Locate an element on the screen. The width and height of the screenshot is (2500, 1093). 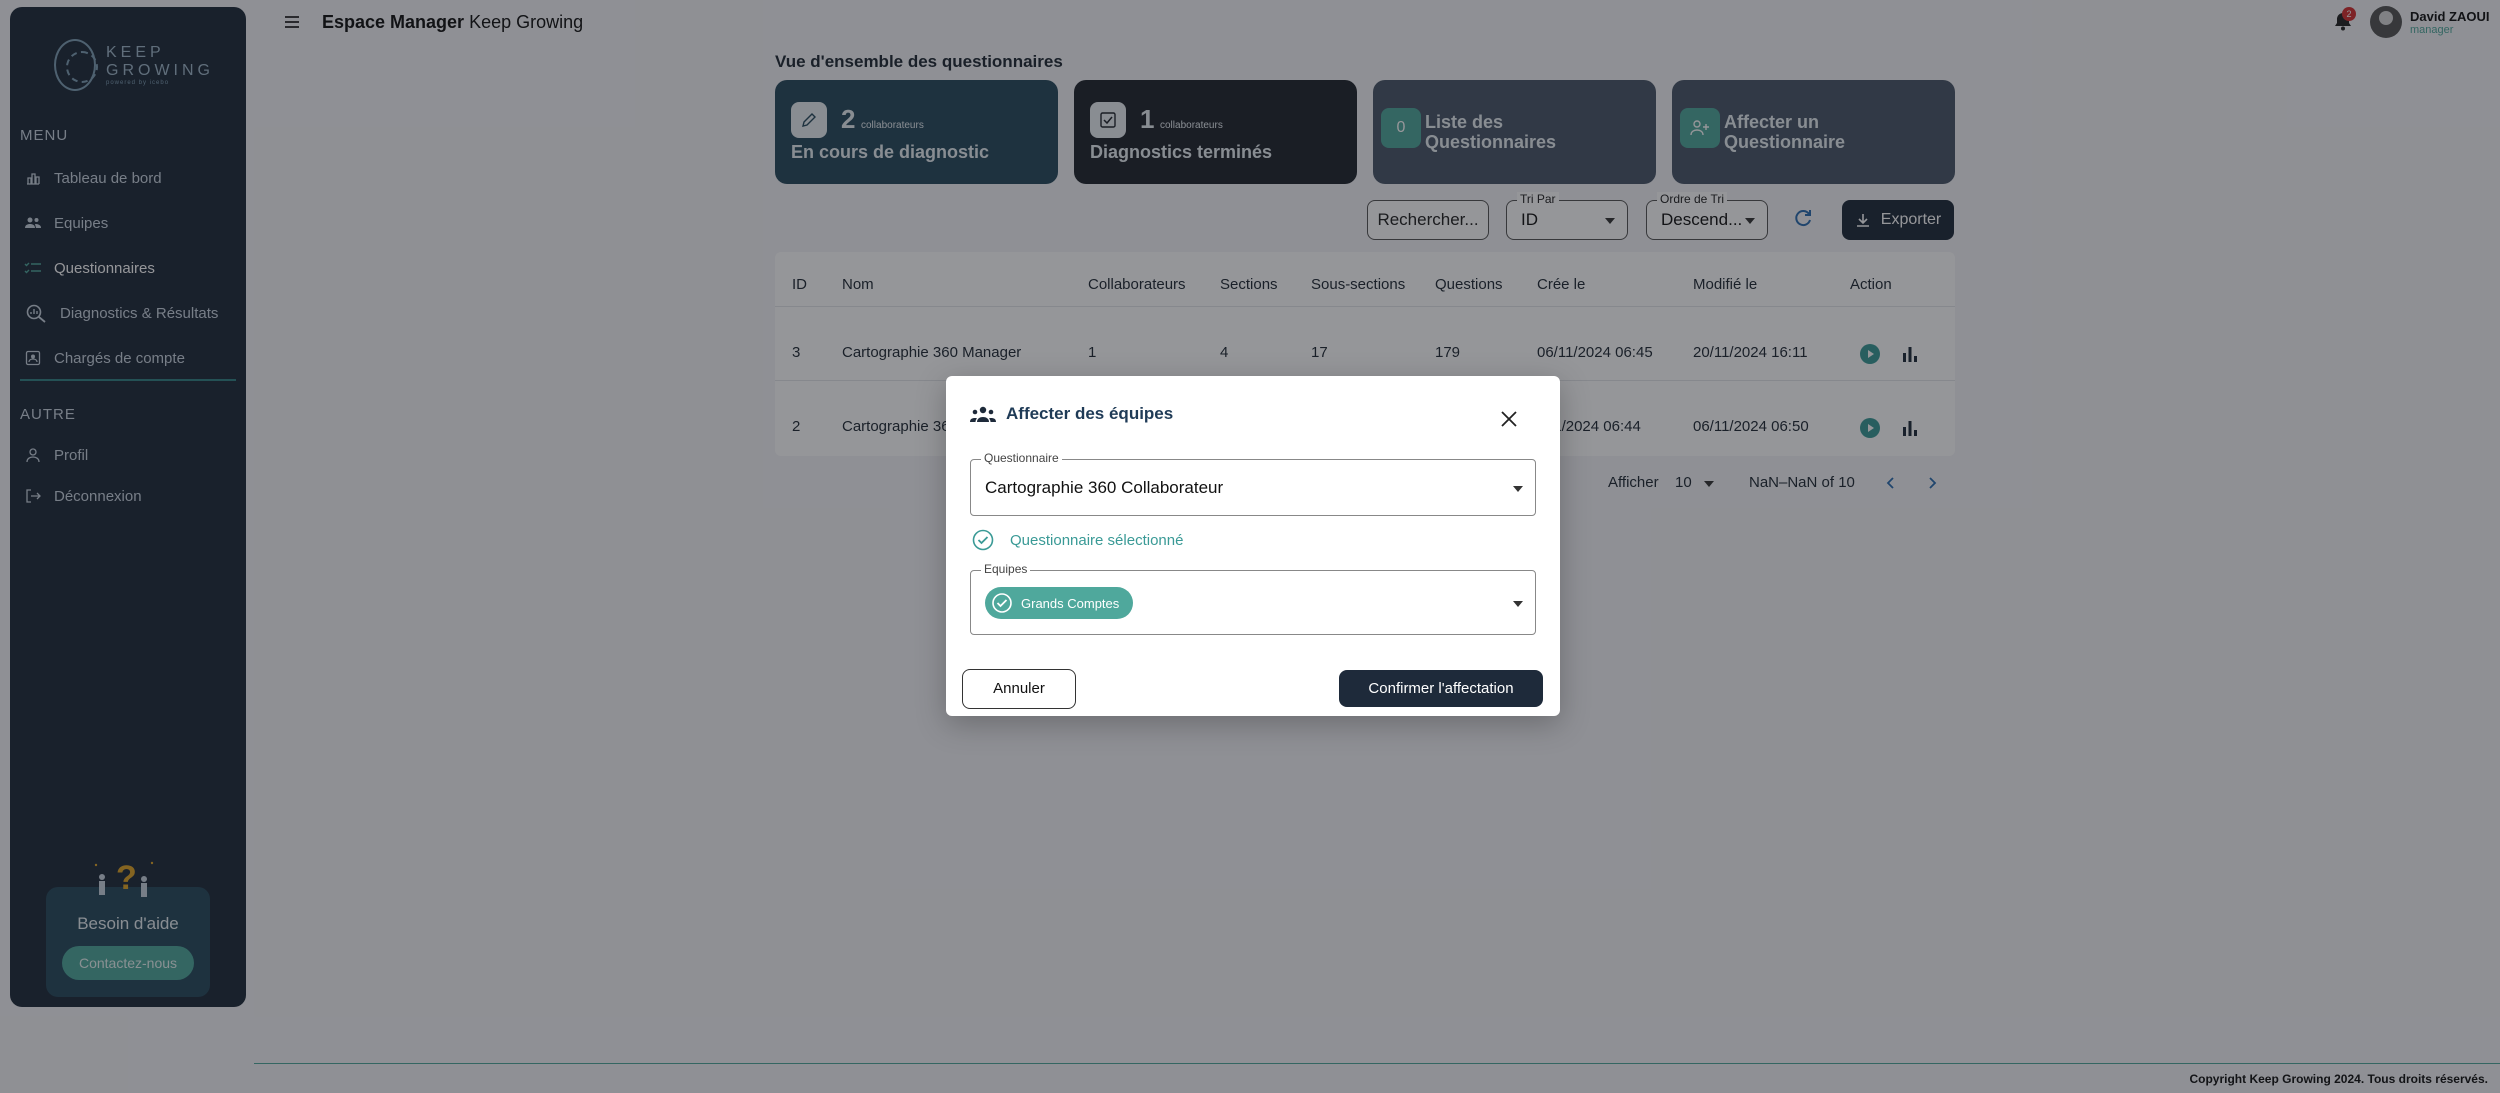
groups-icon is located at coordinates (983, 414).